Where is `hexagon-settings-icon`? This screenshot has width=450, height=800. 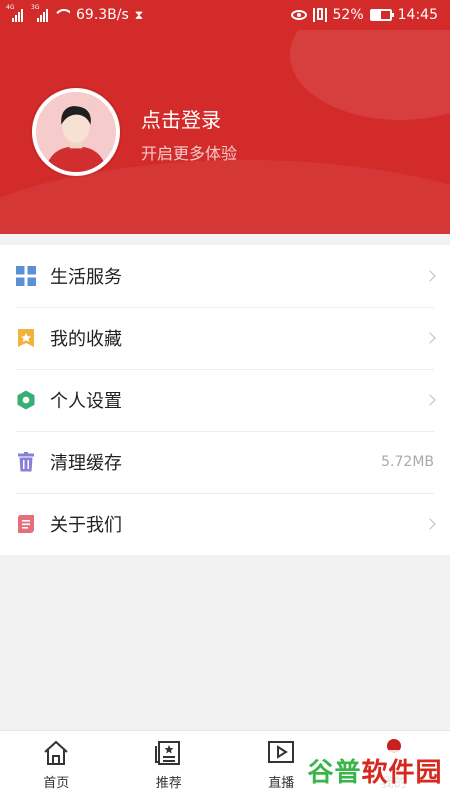 hexagon-settings-icon is located at coordinates (26, 400).